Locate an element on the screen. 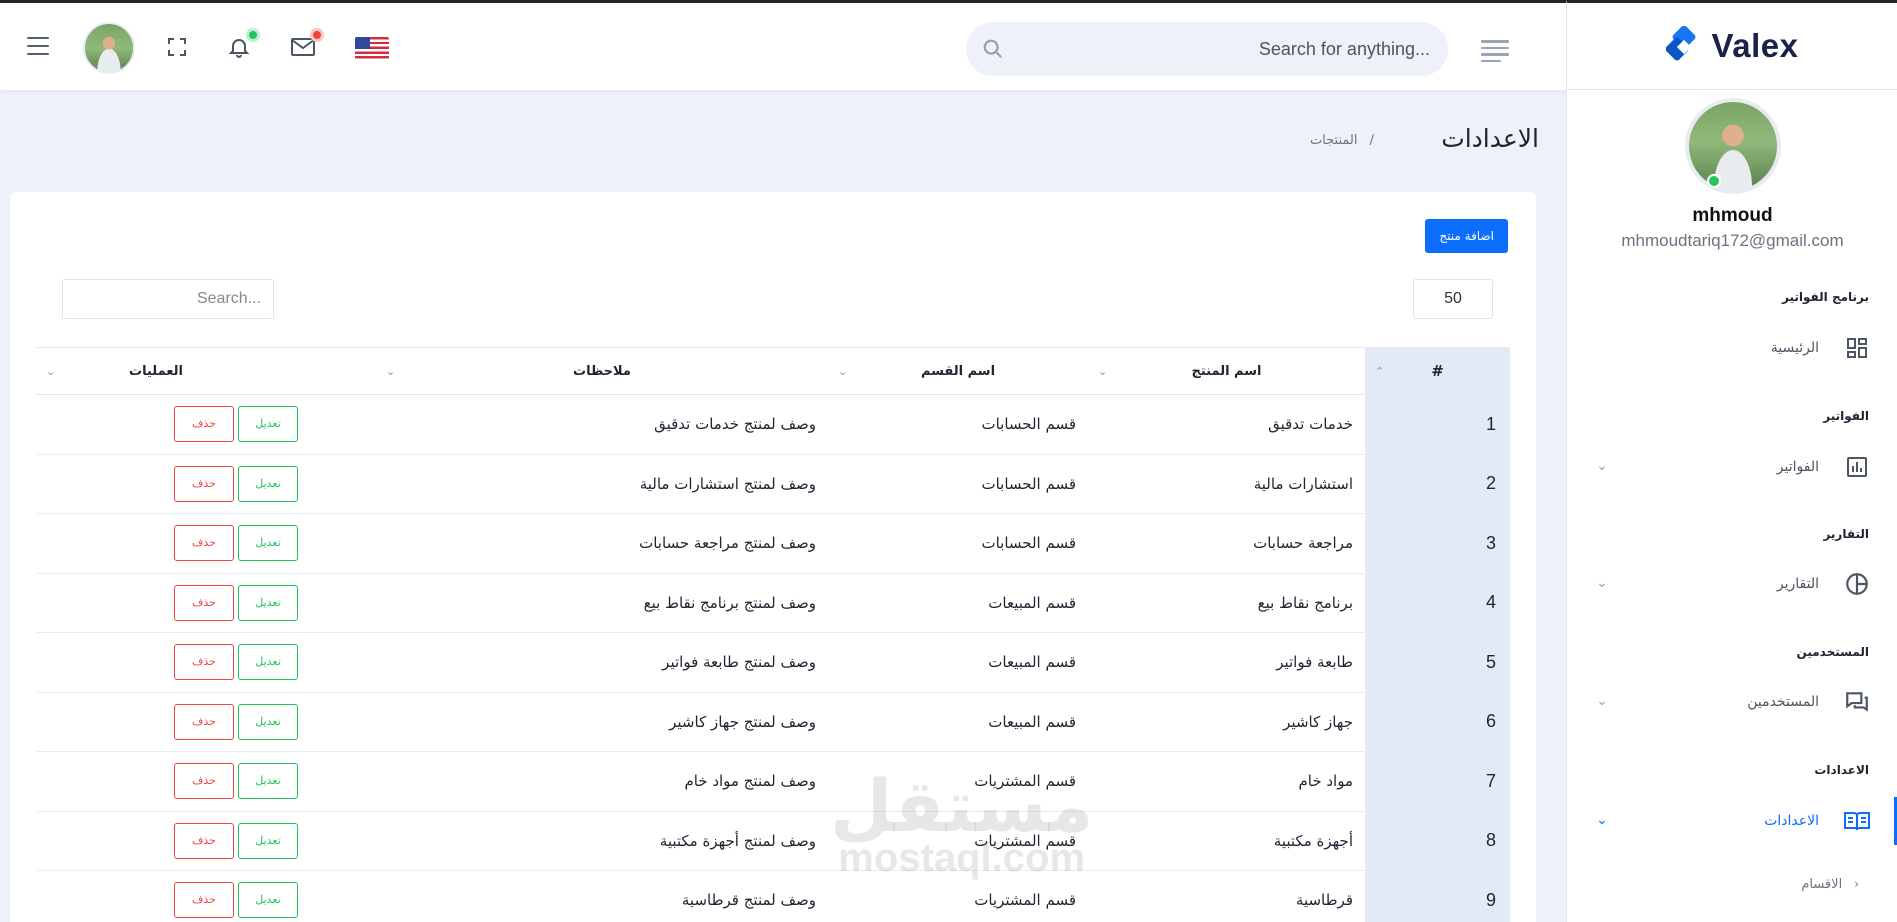  add-product-button: اضافة منتج is located at coordinates (1466, 236).